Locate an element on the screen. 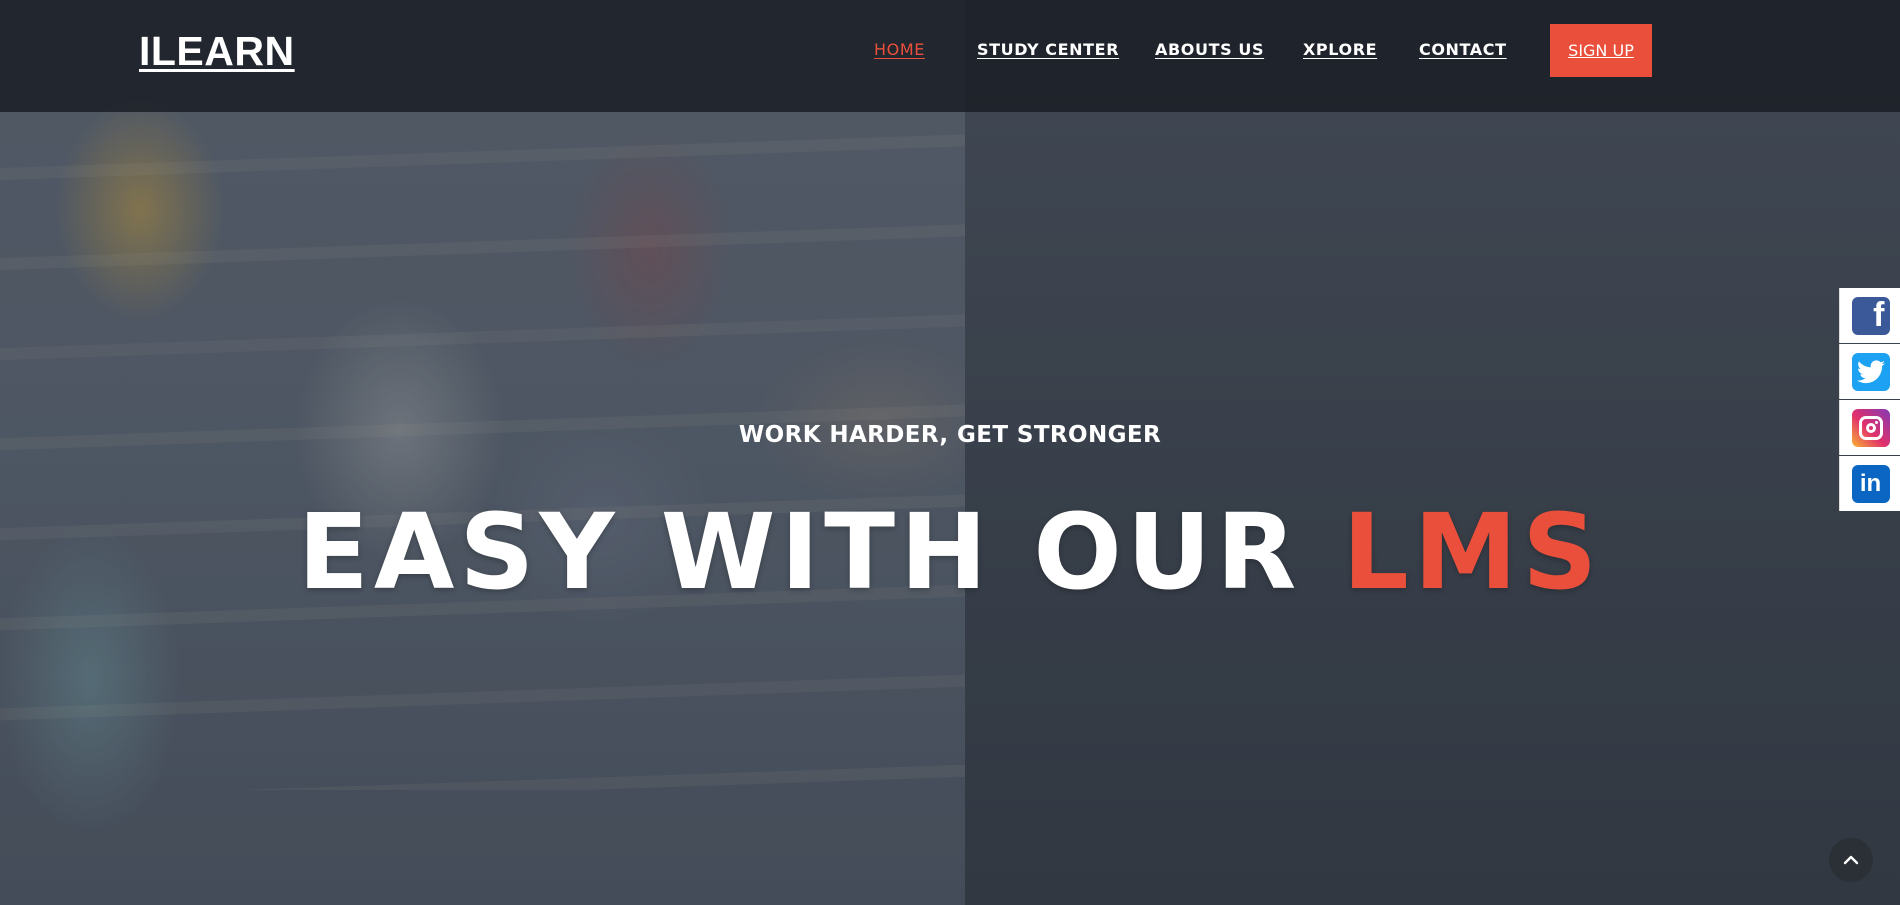 Image resolution: width=1900 pixels, height=905 pixels. chevron-up-icon is located at coordinates (1851, 860).